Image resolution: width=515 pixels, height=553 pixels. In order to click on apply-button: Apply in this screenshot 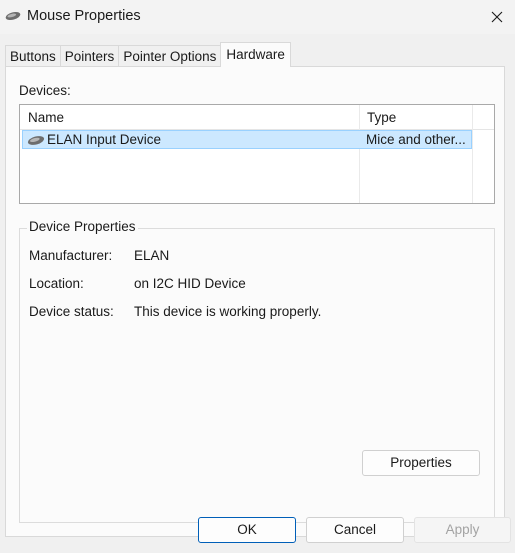, I will do `click(462, 530)`.